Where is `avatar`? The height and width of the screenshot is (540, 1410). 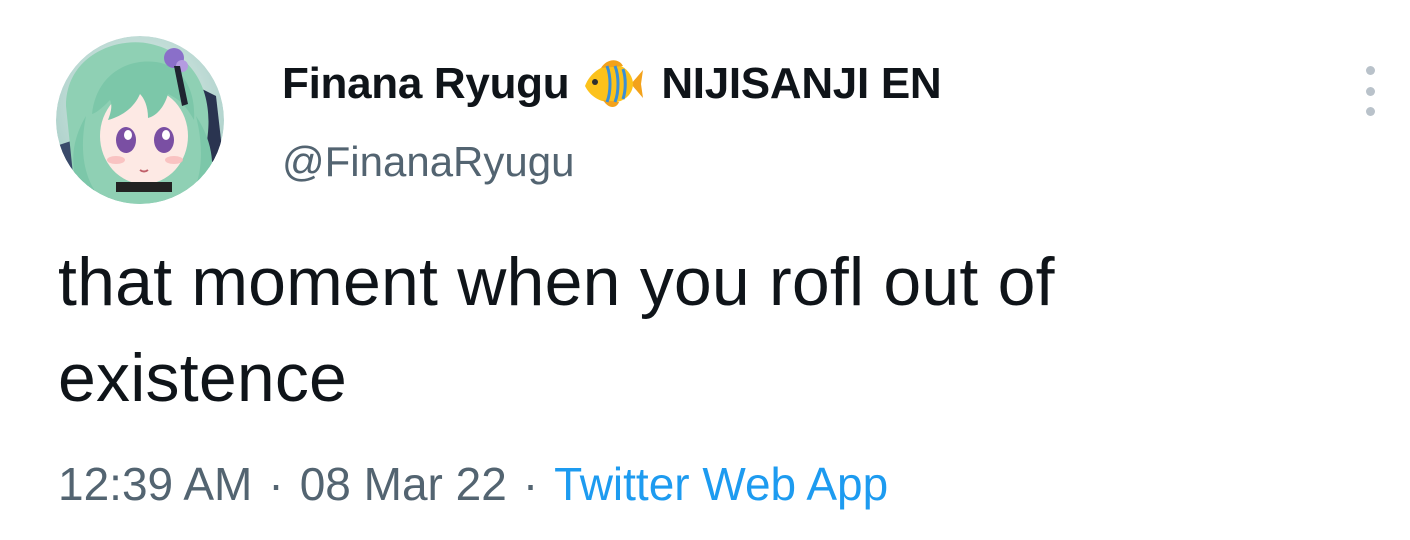 avatar is located at coordinates (140, 120).